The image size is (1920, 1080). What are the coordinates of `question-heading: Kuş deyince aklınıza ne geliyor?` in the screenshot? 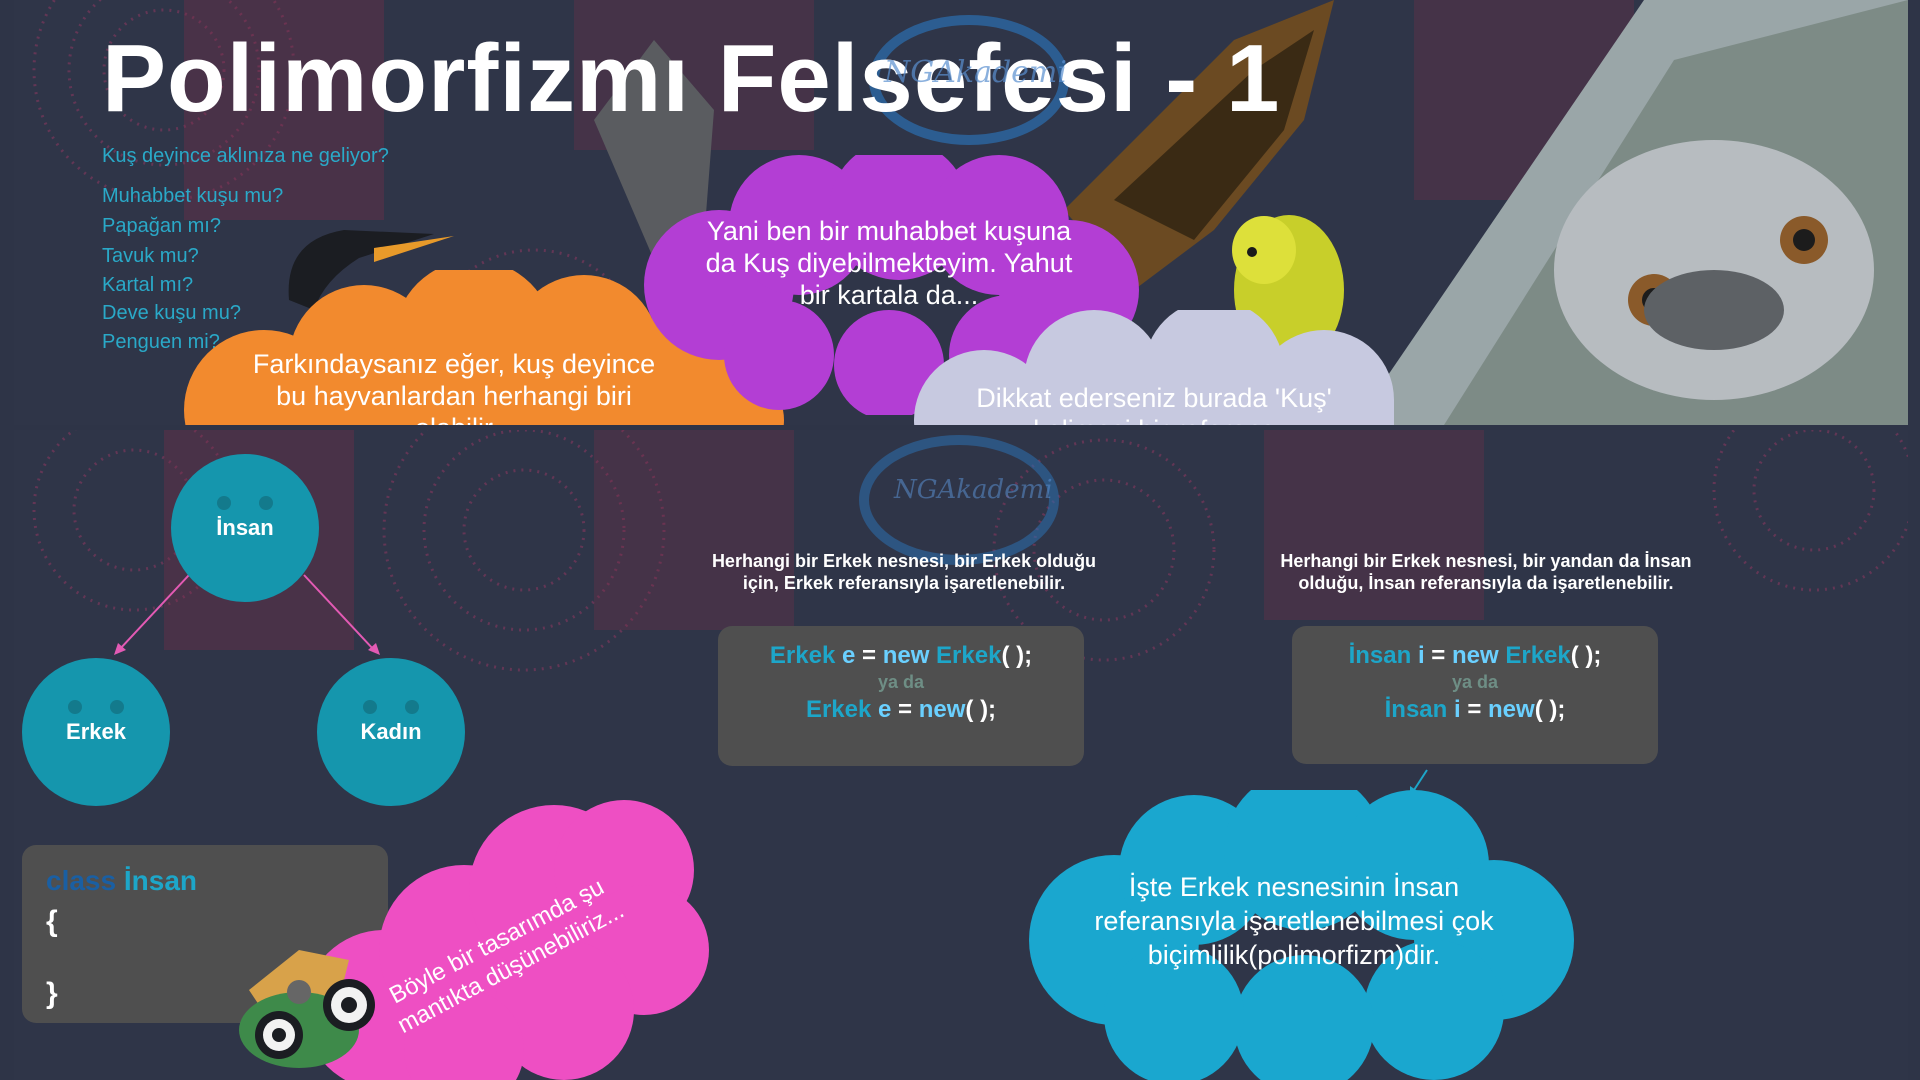 It's located at (245, 156).